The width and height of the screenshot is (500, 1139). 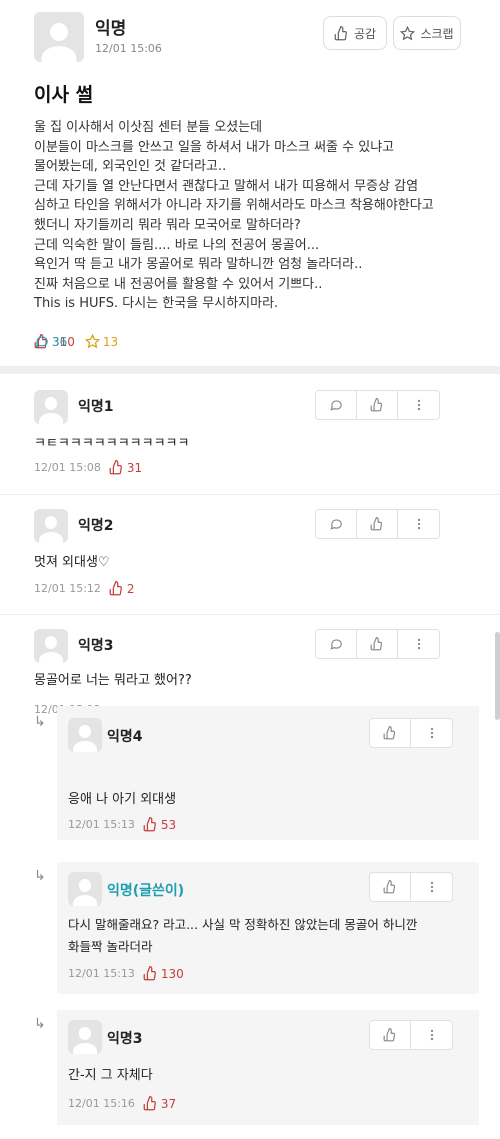 I want to click on post-body-line: 욕인거 딱 듣고 내가 몽골어로 뭐라 말하니깐 엄청 놀라더라.., so click(x=198, y=265).